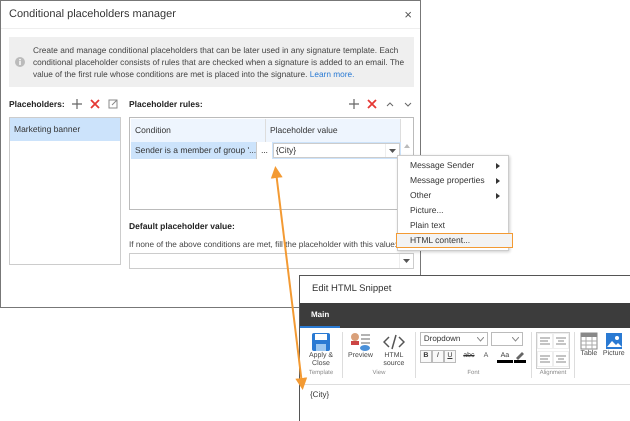 The height and width of the screenshot is (421, 630). What do you see at coordinates (37, 104) in the screenshot?
I see `section-label: Placeholders:` at bounding box center [37, 104].